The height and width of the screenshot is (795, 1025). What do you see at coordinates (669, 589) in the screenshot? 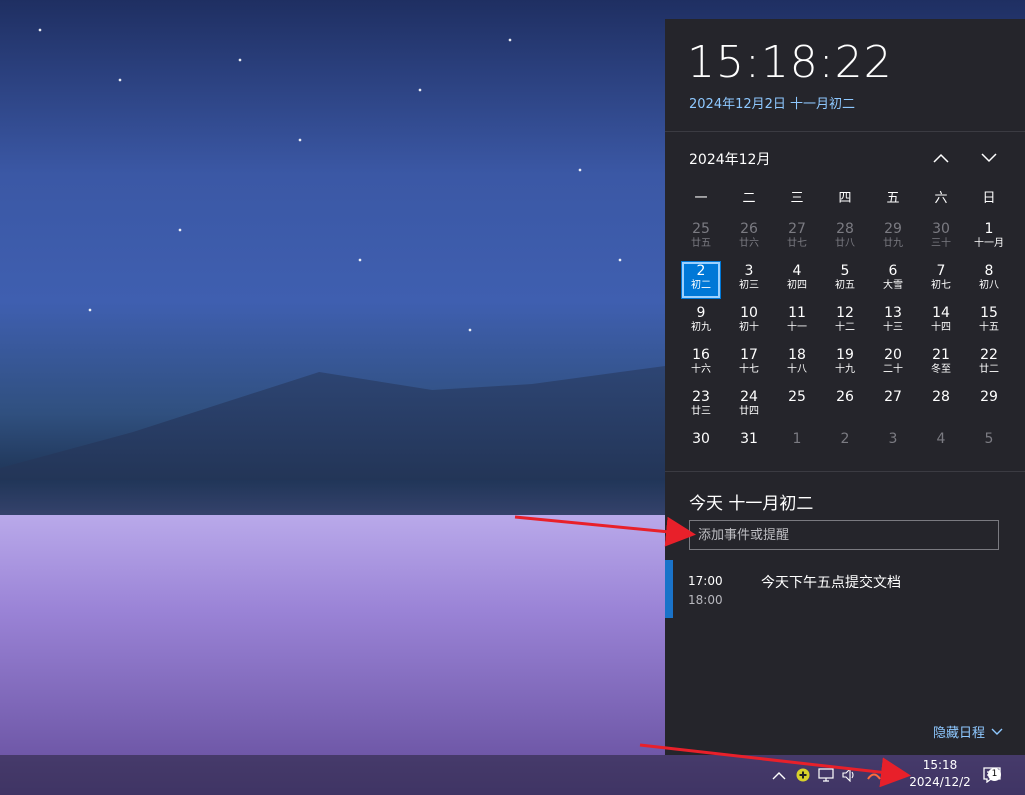
I see `event-color-bar` at bounding box center [669, 589].